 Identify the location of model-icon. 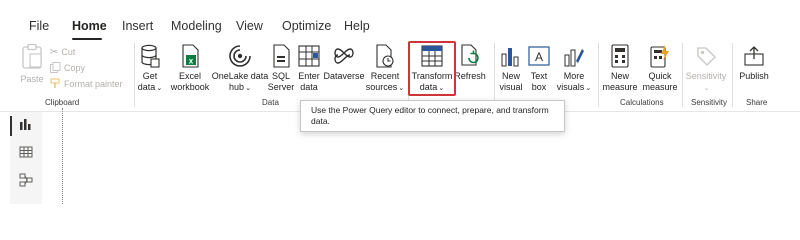
(26, 182).